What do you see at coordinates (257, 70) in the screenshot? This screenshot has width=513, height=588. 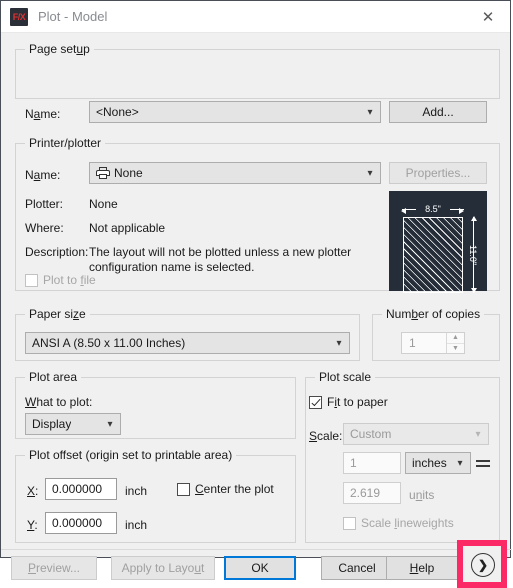 I see `page-setup-group: Page setup` at bounding box center [257, 70].